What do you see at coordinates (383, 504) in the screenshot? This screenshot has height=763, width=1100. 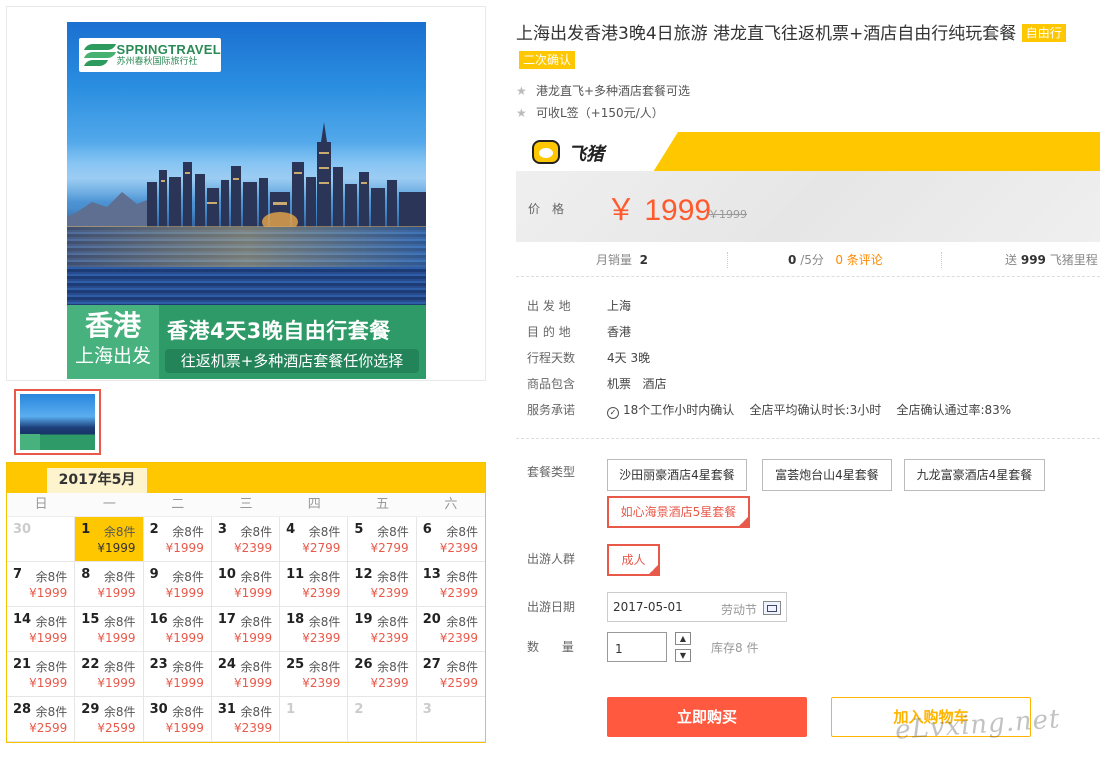 I see `weekday-header: 五` at bounding box center [383, 504].